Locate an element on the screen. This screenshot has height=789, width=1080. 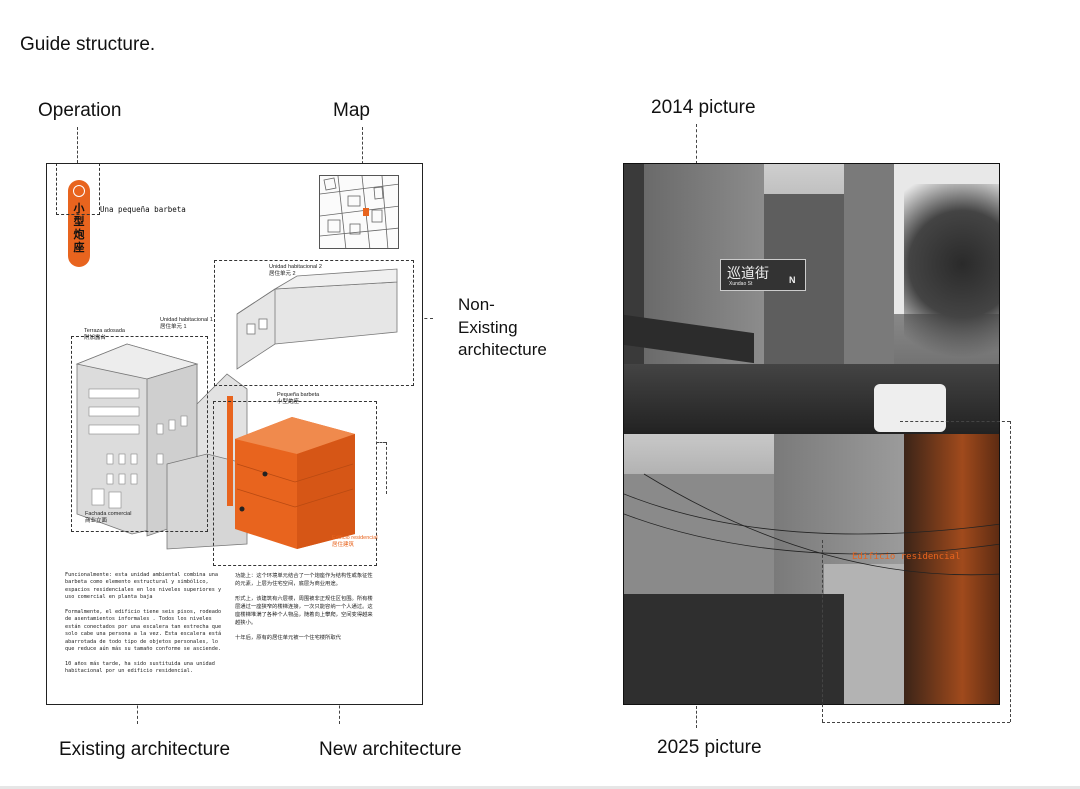
resid-zh: 居住建筑 is located at coordinates (343, 545).